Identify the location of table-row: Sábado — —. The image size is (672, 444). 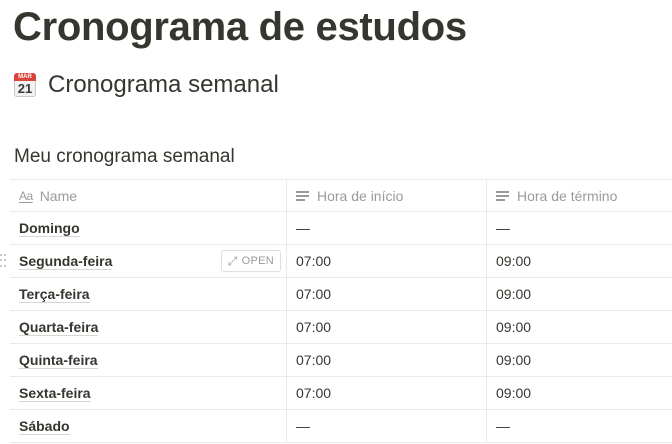
(341, 426).